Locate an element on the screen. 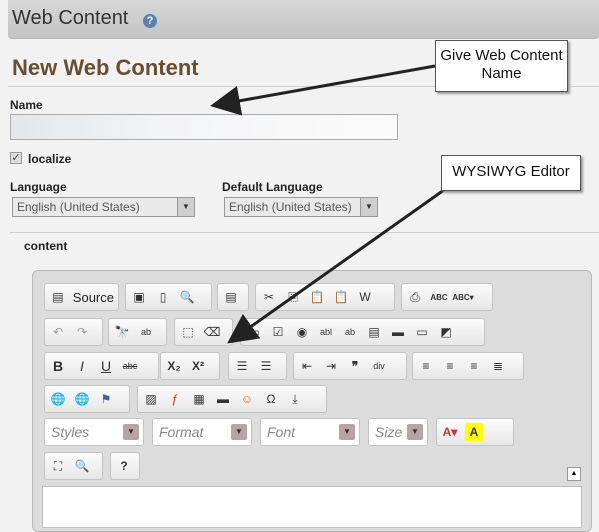  callout-editor: WYSIWYG Editor is located at coordinates (511, 173).